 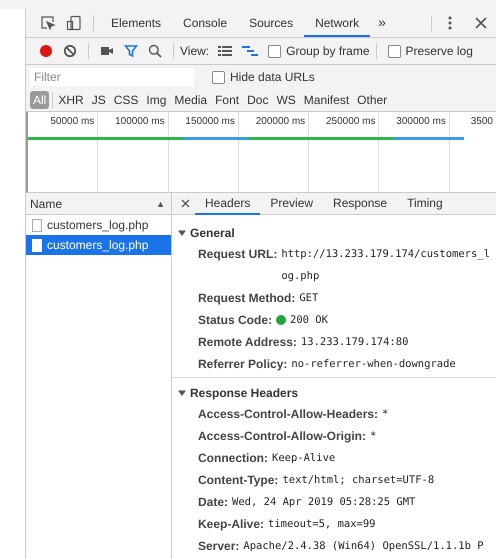 I want to click on header-name: Connection:, so click(x=233, y=458).